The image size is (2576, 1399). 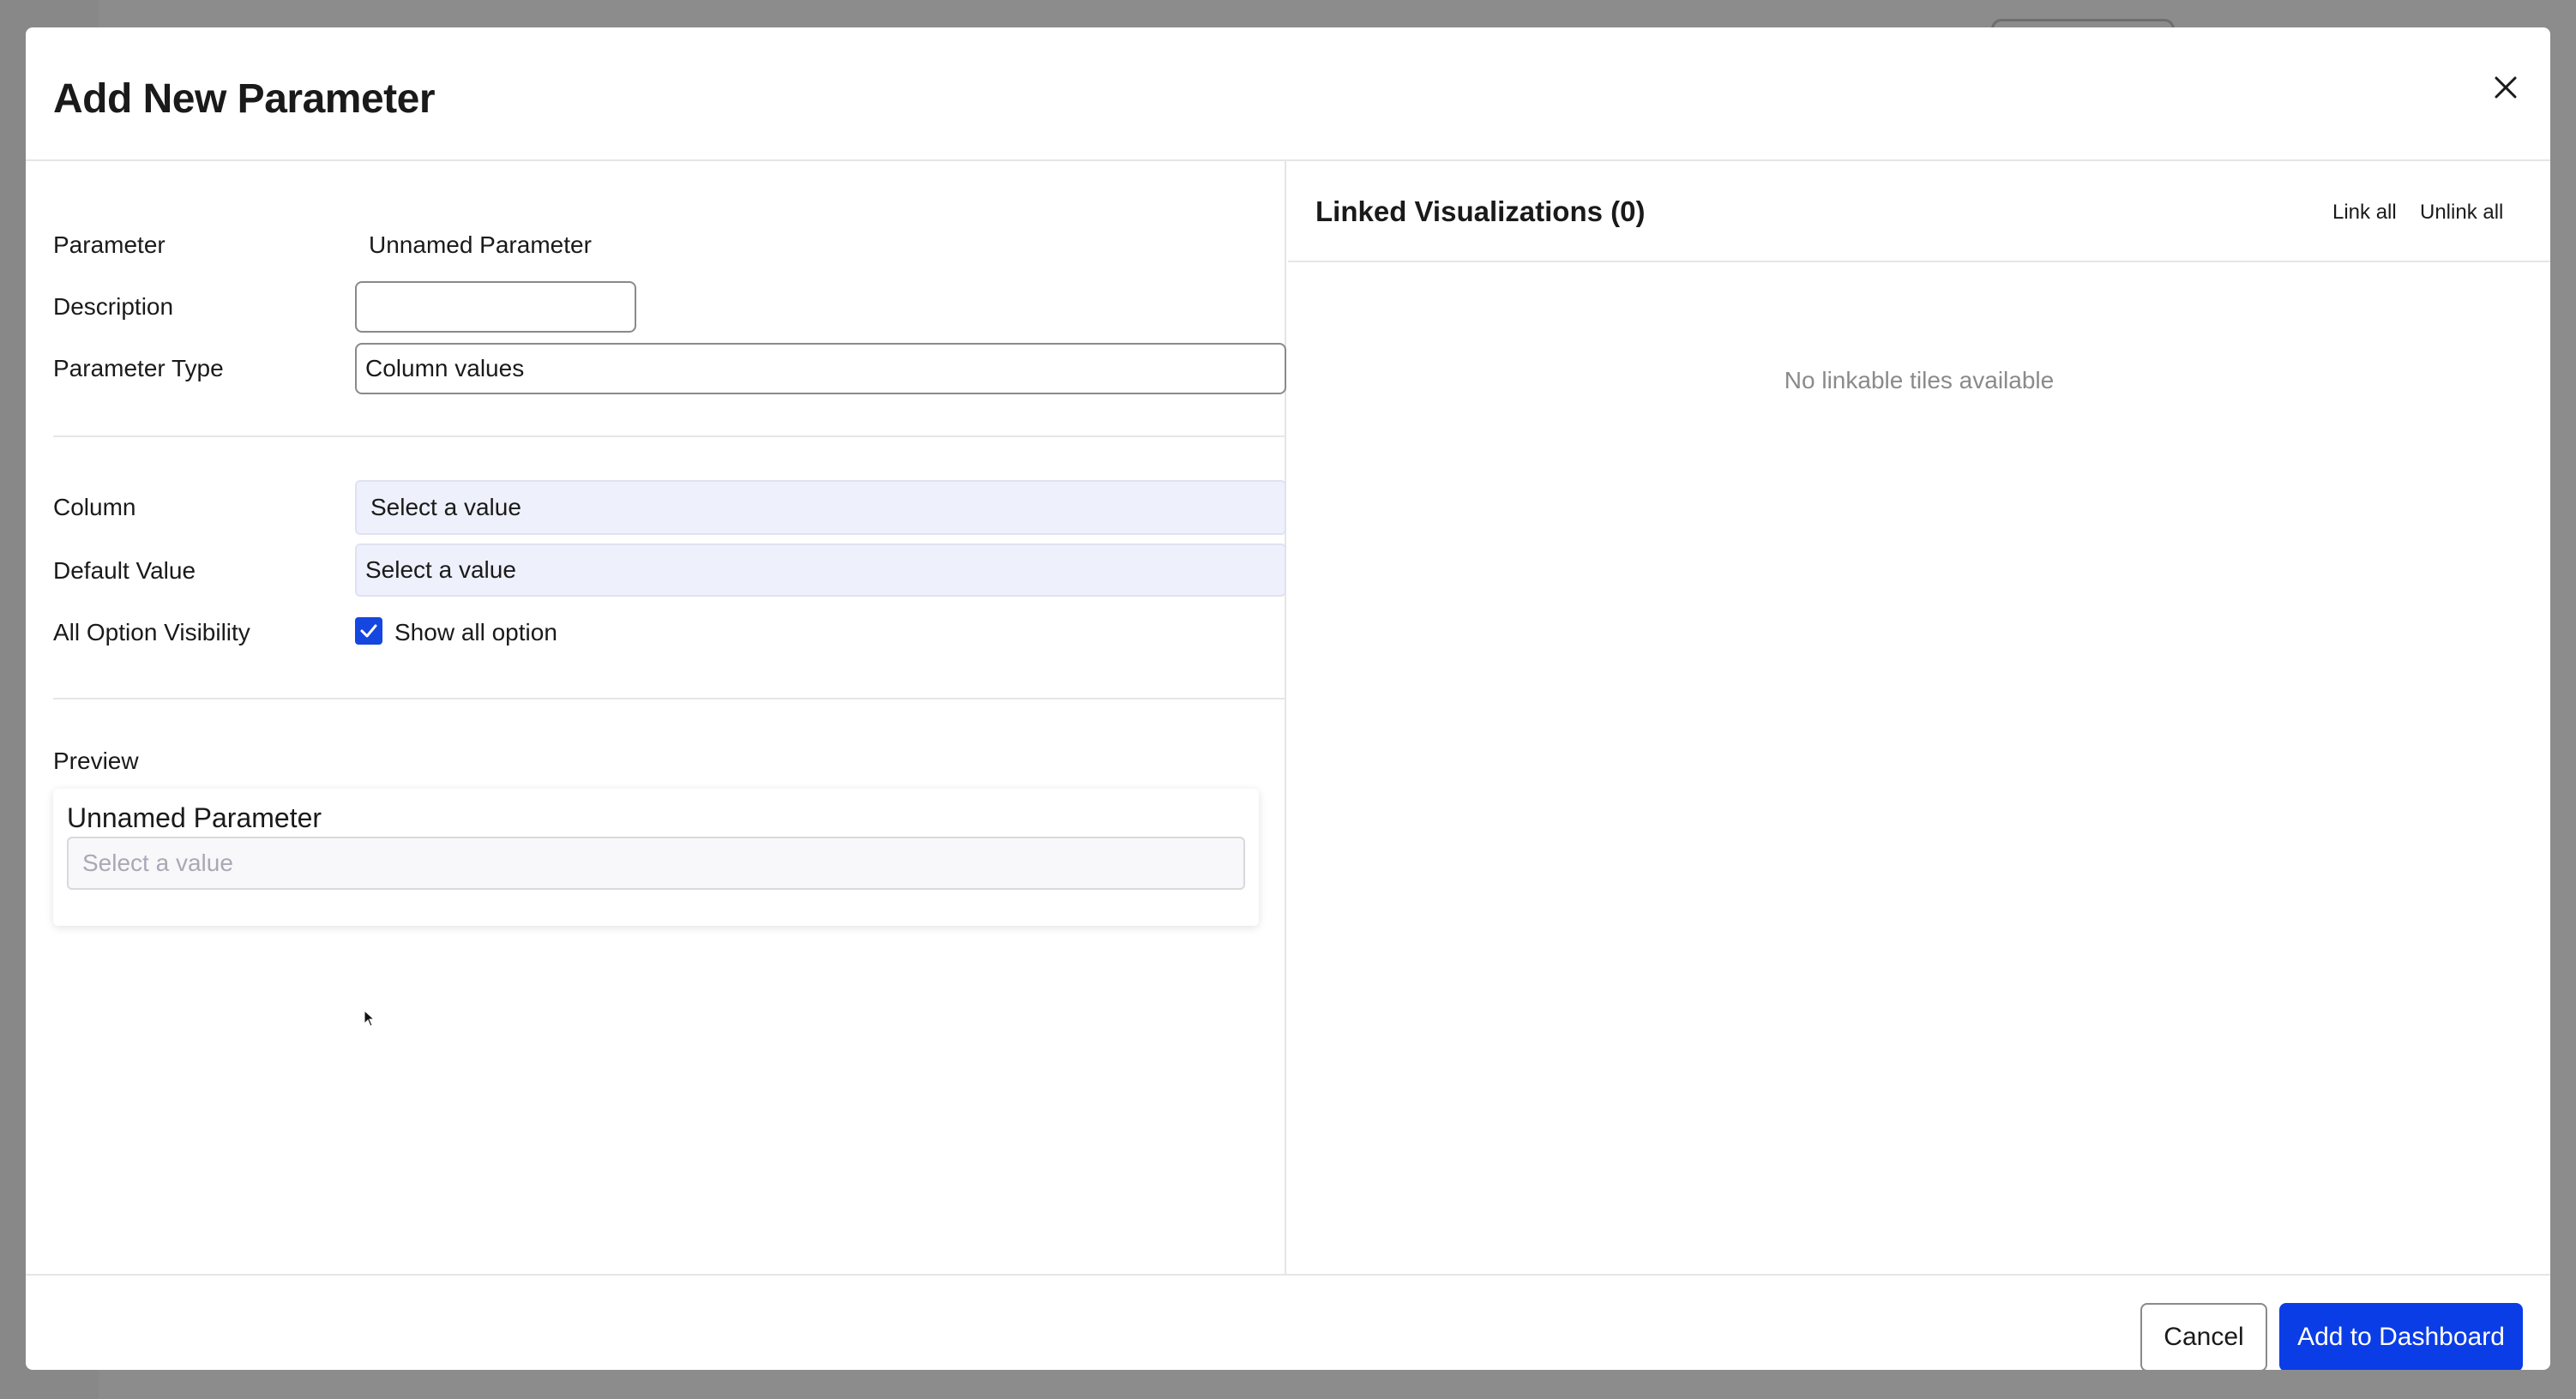 What do you see at coordinates (109, 244) in the screenshot?
I see `parameter-label: Parameter` at bounding box center [109, 244].